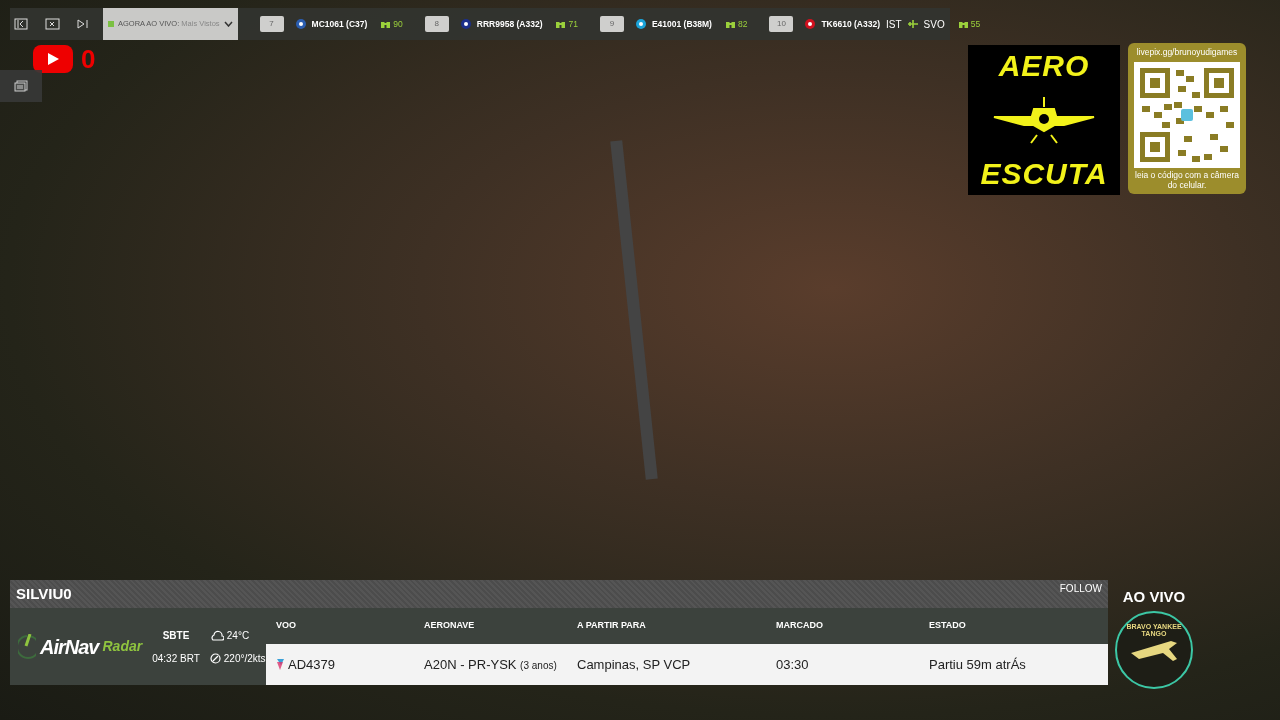 This screenshot has width=1280, height=720. What do you see at coordinates (216, 635) in the screenshot?
I see `cloud-icon` at bounding box center [216, 635].